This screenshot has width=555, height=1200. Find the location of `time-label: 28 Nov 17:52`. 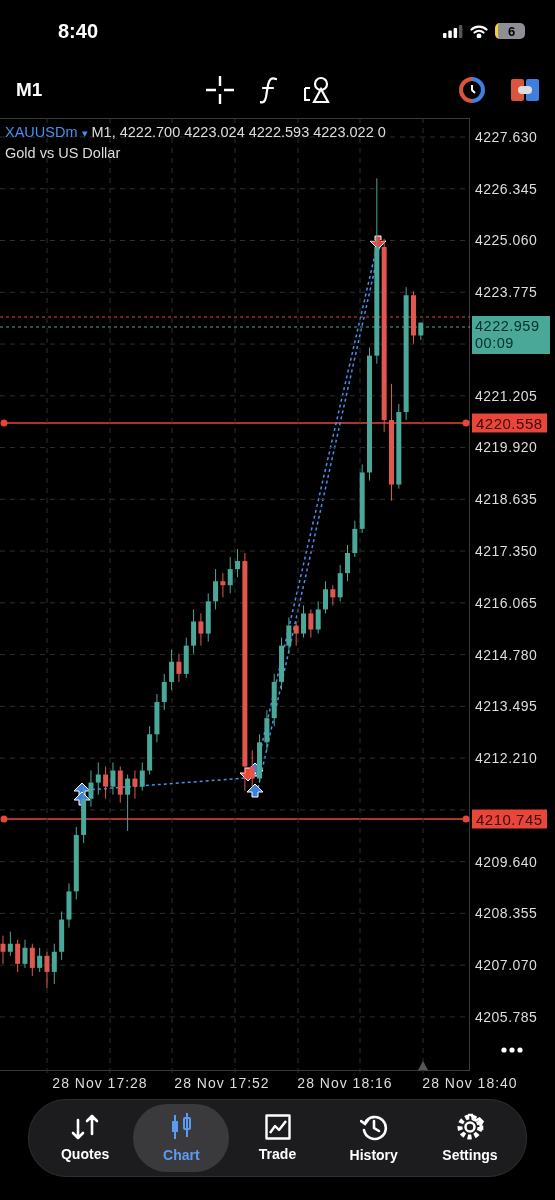

time-label: 28 Nov 17:52 is located at coordinates (222, 1083).